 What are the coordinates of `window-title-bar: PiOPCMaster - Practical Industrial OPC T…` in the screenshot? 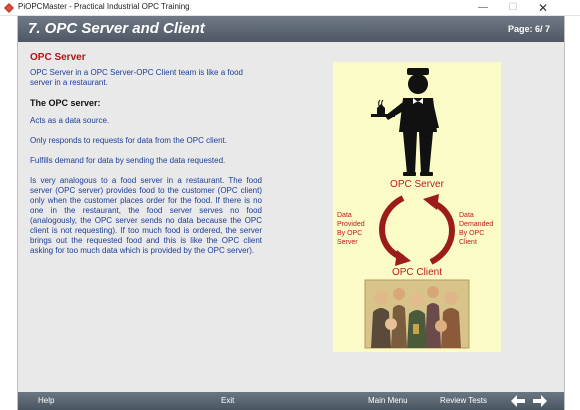 It's located at (290, 8).